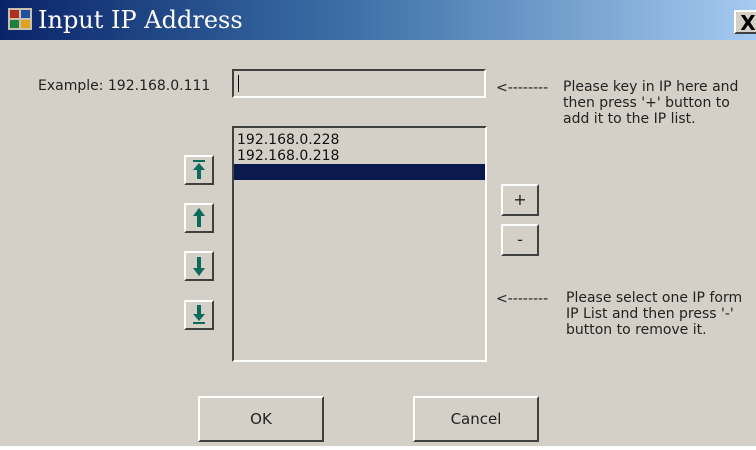  I want to click on app-icon, so click(20, 19).